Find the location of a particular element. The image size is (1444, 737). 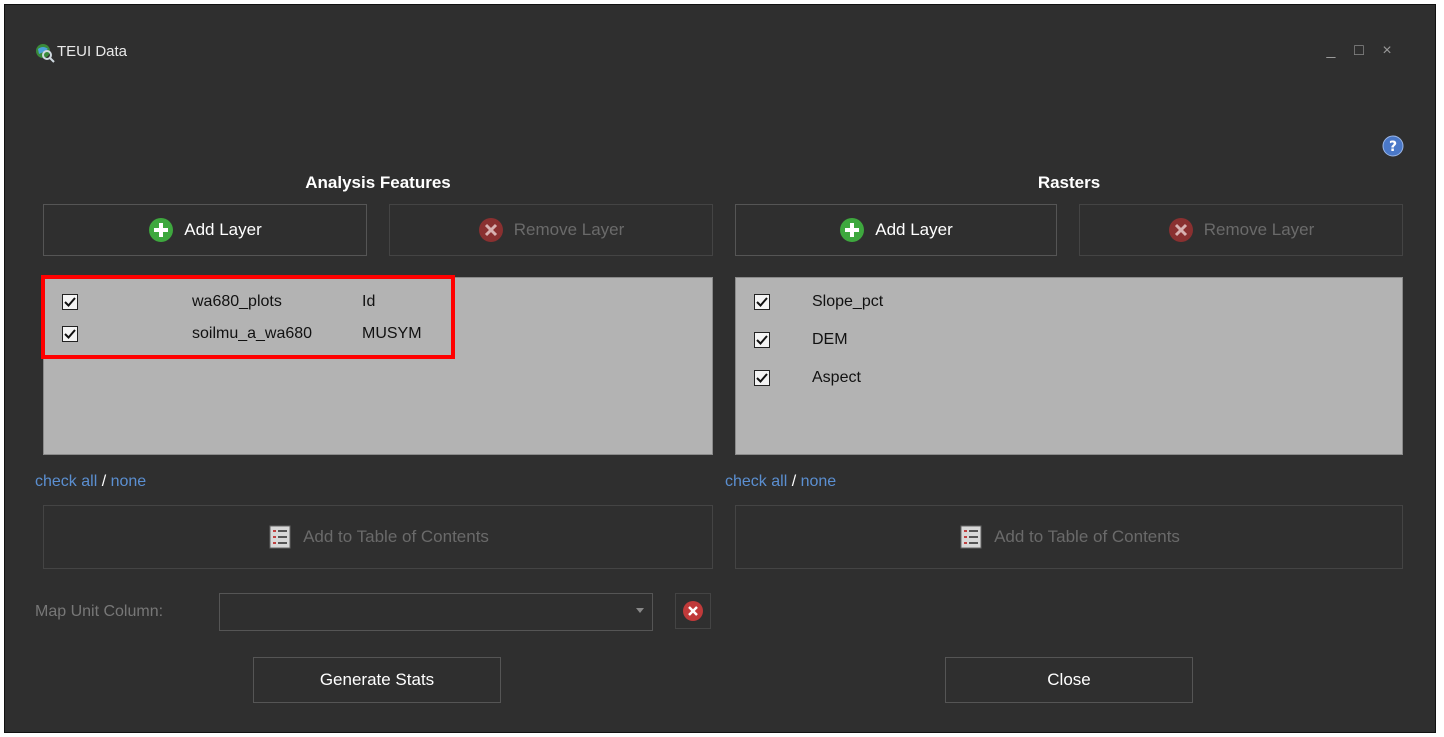

window-title: TEUI Data is located at coordinates (92, 51).